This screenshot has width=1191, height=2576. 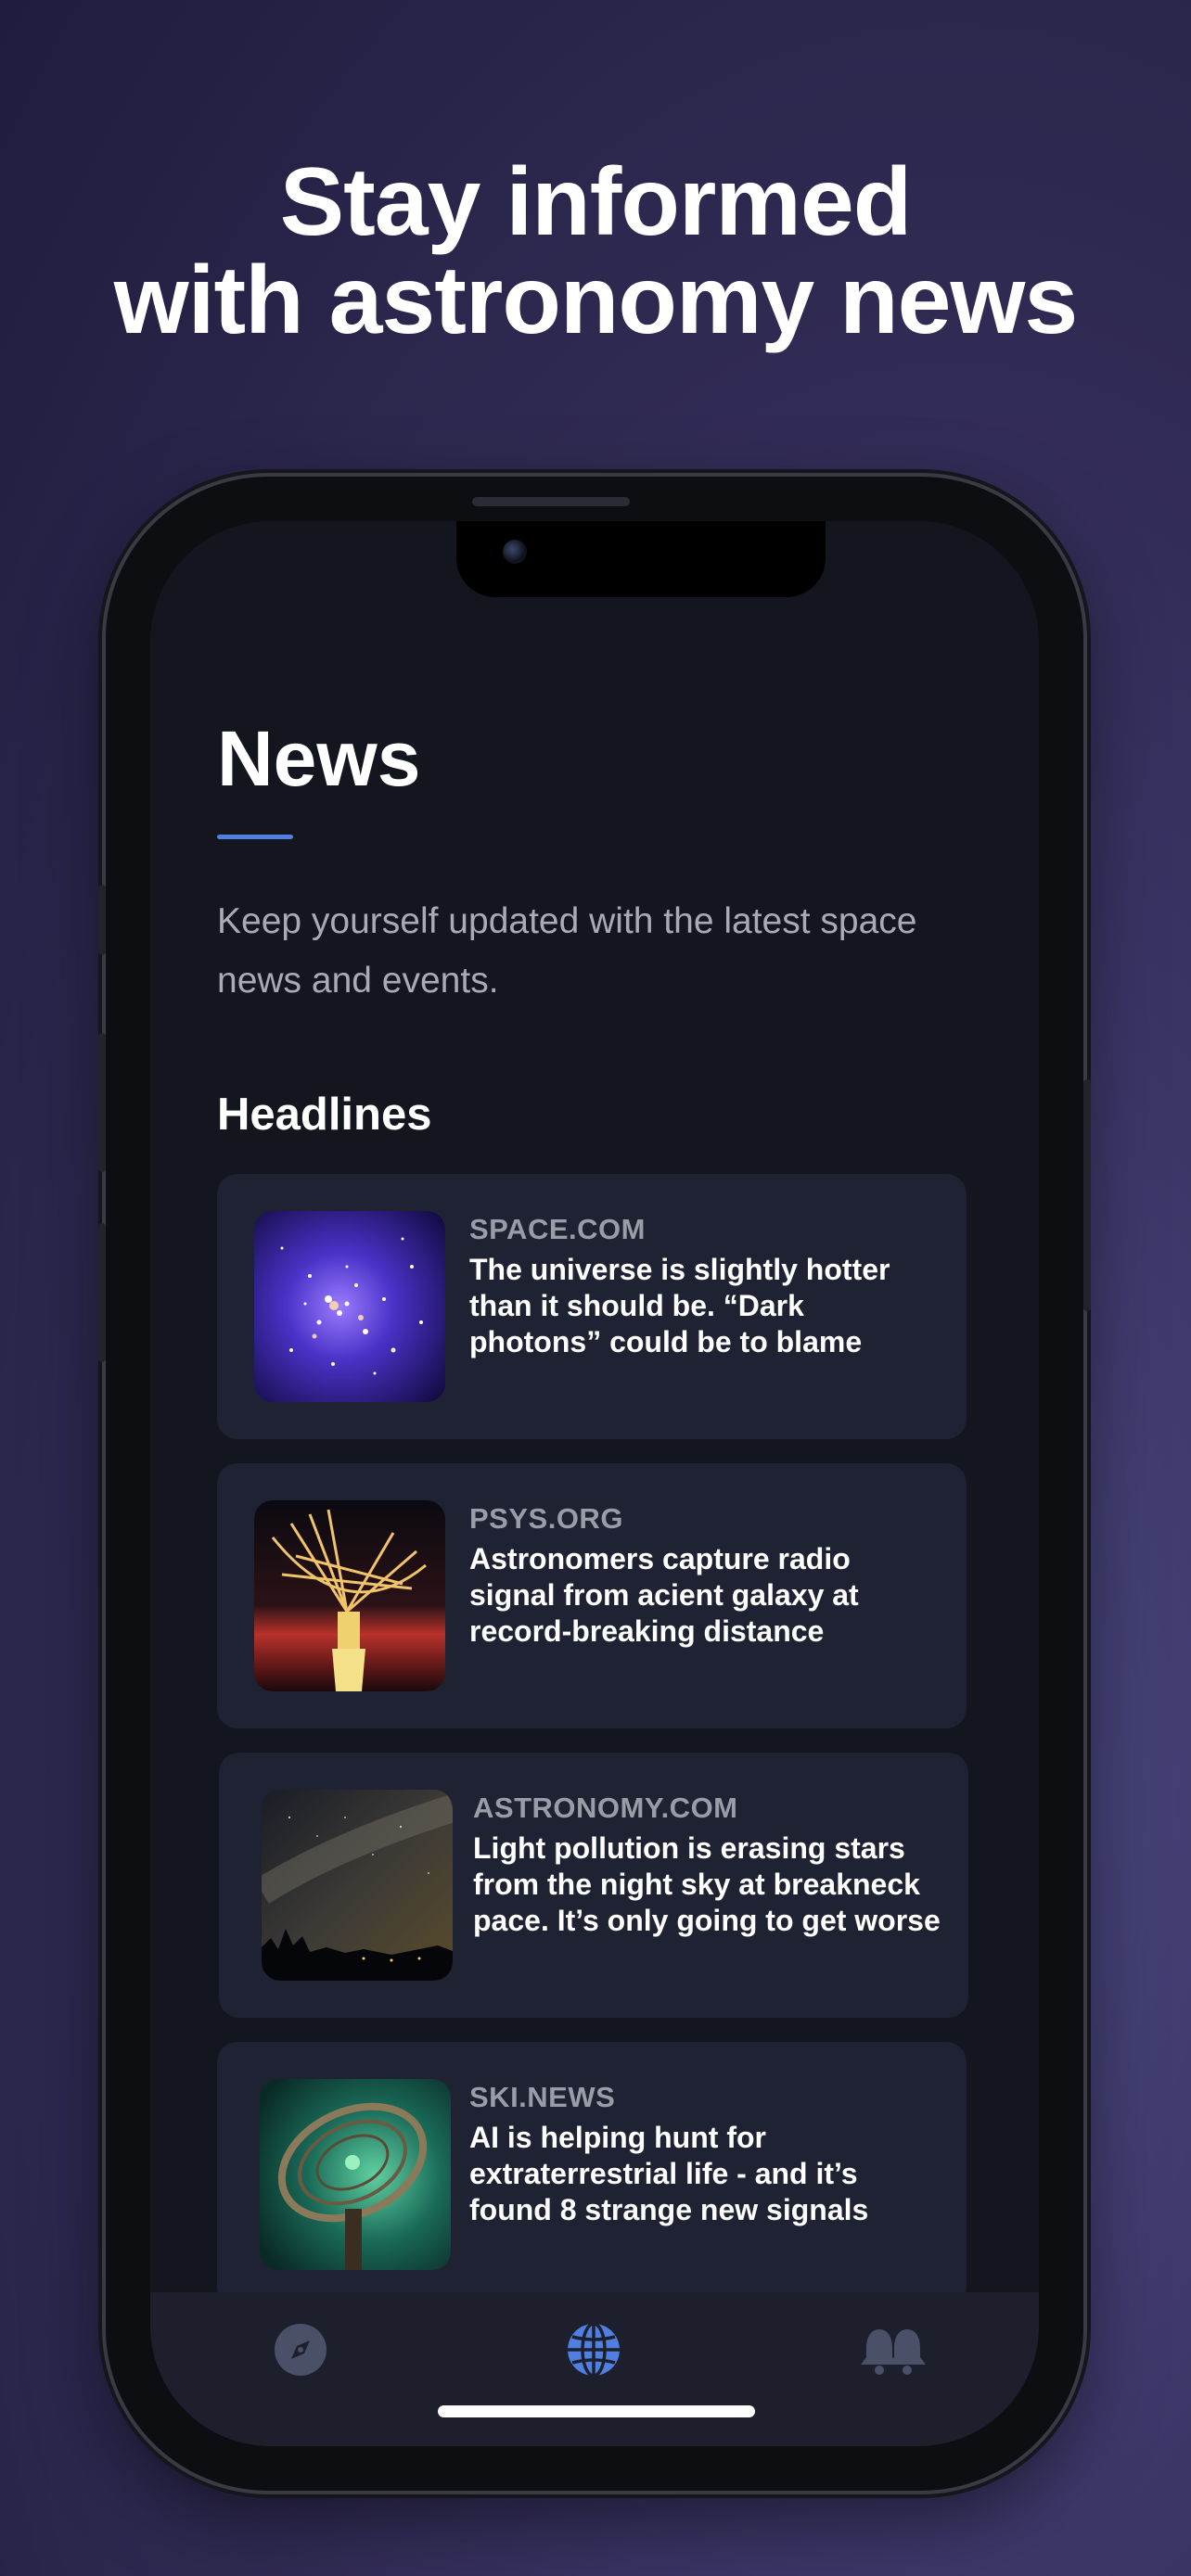 I want to click on article-source: ASTRONOMY.COM, so click(x=605, y=1808).